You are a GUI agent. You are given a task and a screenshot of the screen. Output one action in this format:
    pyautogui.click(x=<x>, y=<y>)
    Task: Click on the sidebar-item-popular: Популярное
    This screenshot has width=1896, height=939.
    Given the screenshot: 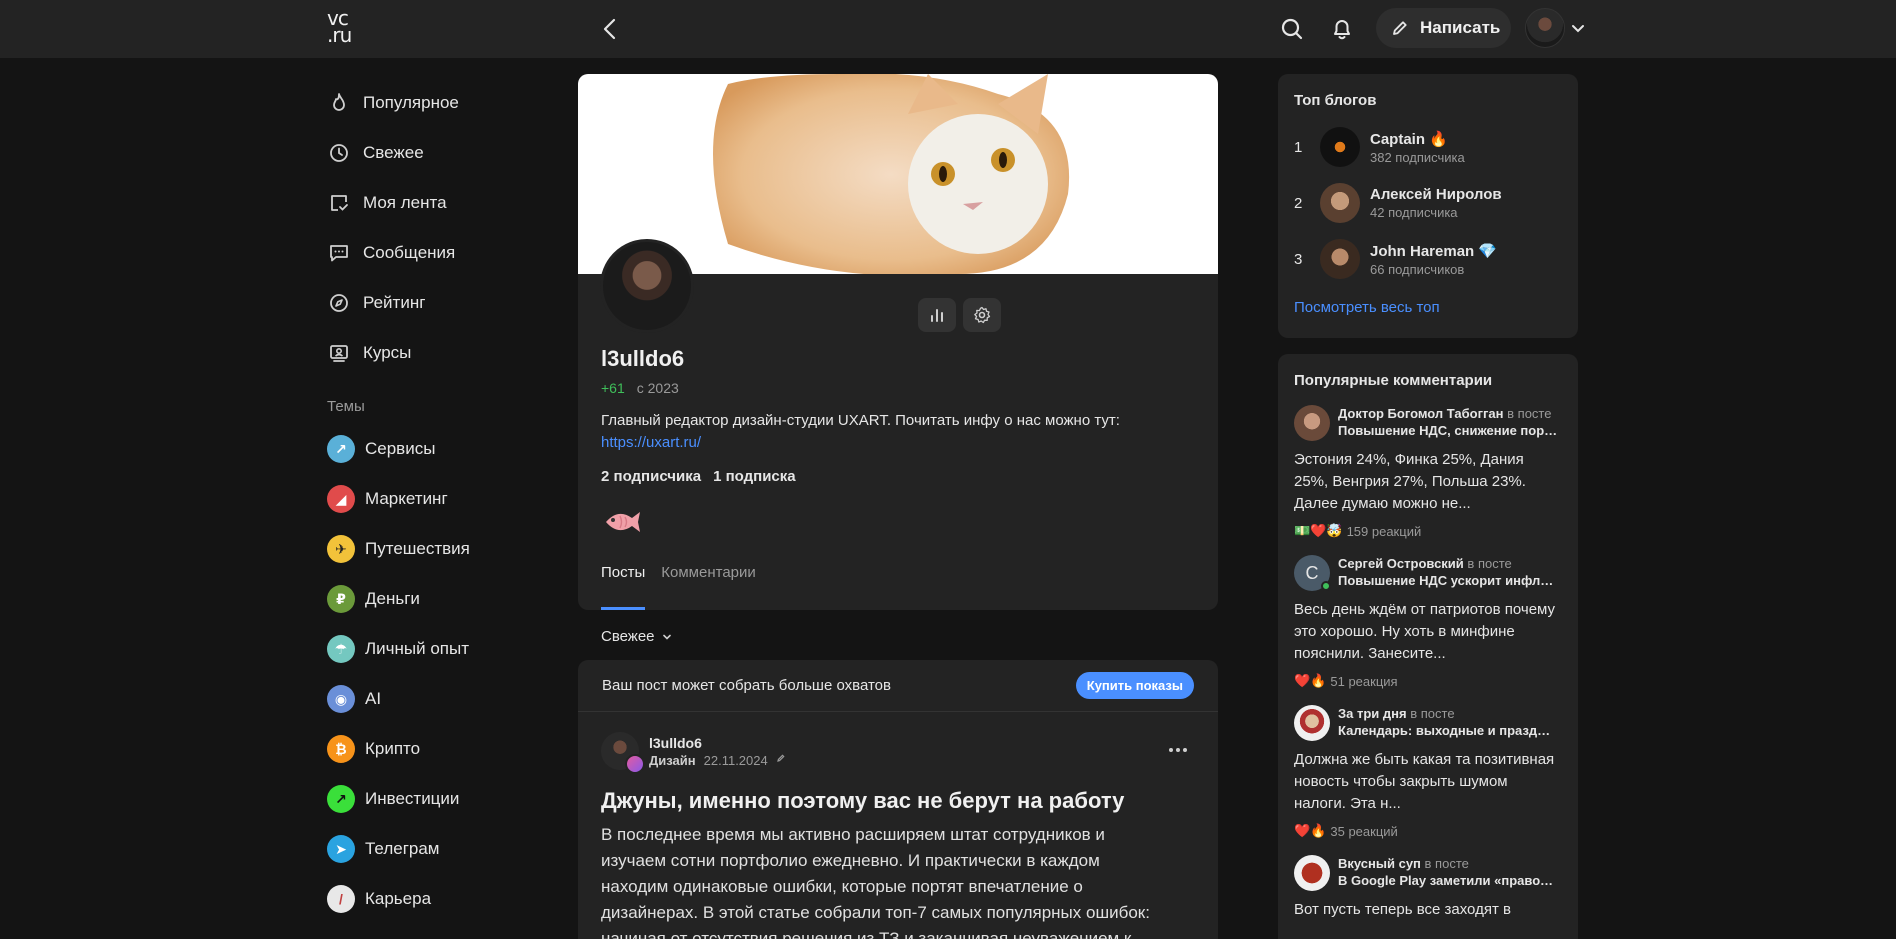 What is the action you would take?
    pyautogui.click(x=442, y=103)
    